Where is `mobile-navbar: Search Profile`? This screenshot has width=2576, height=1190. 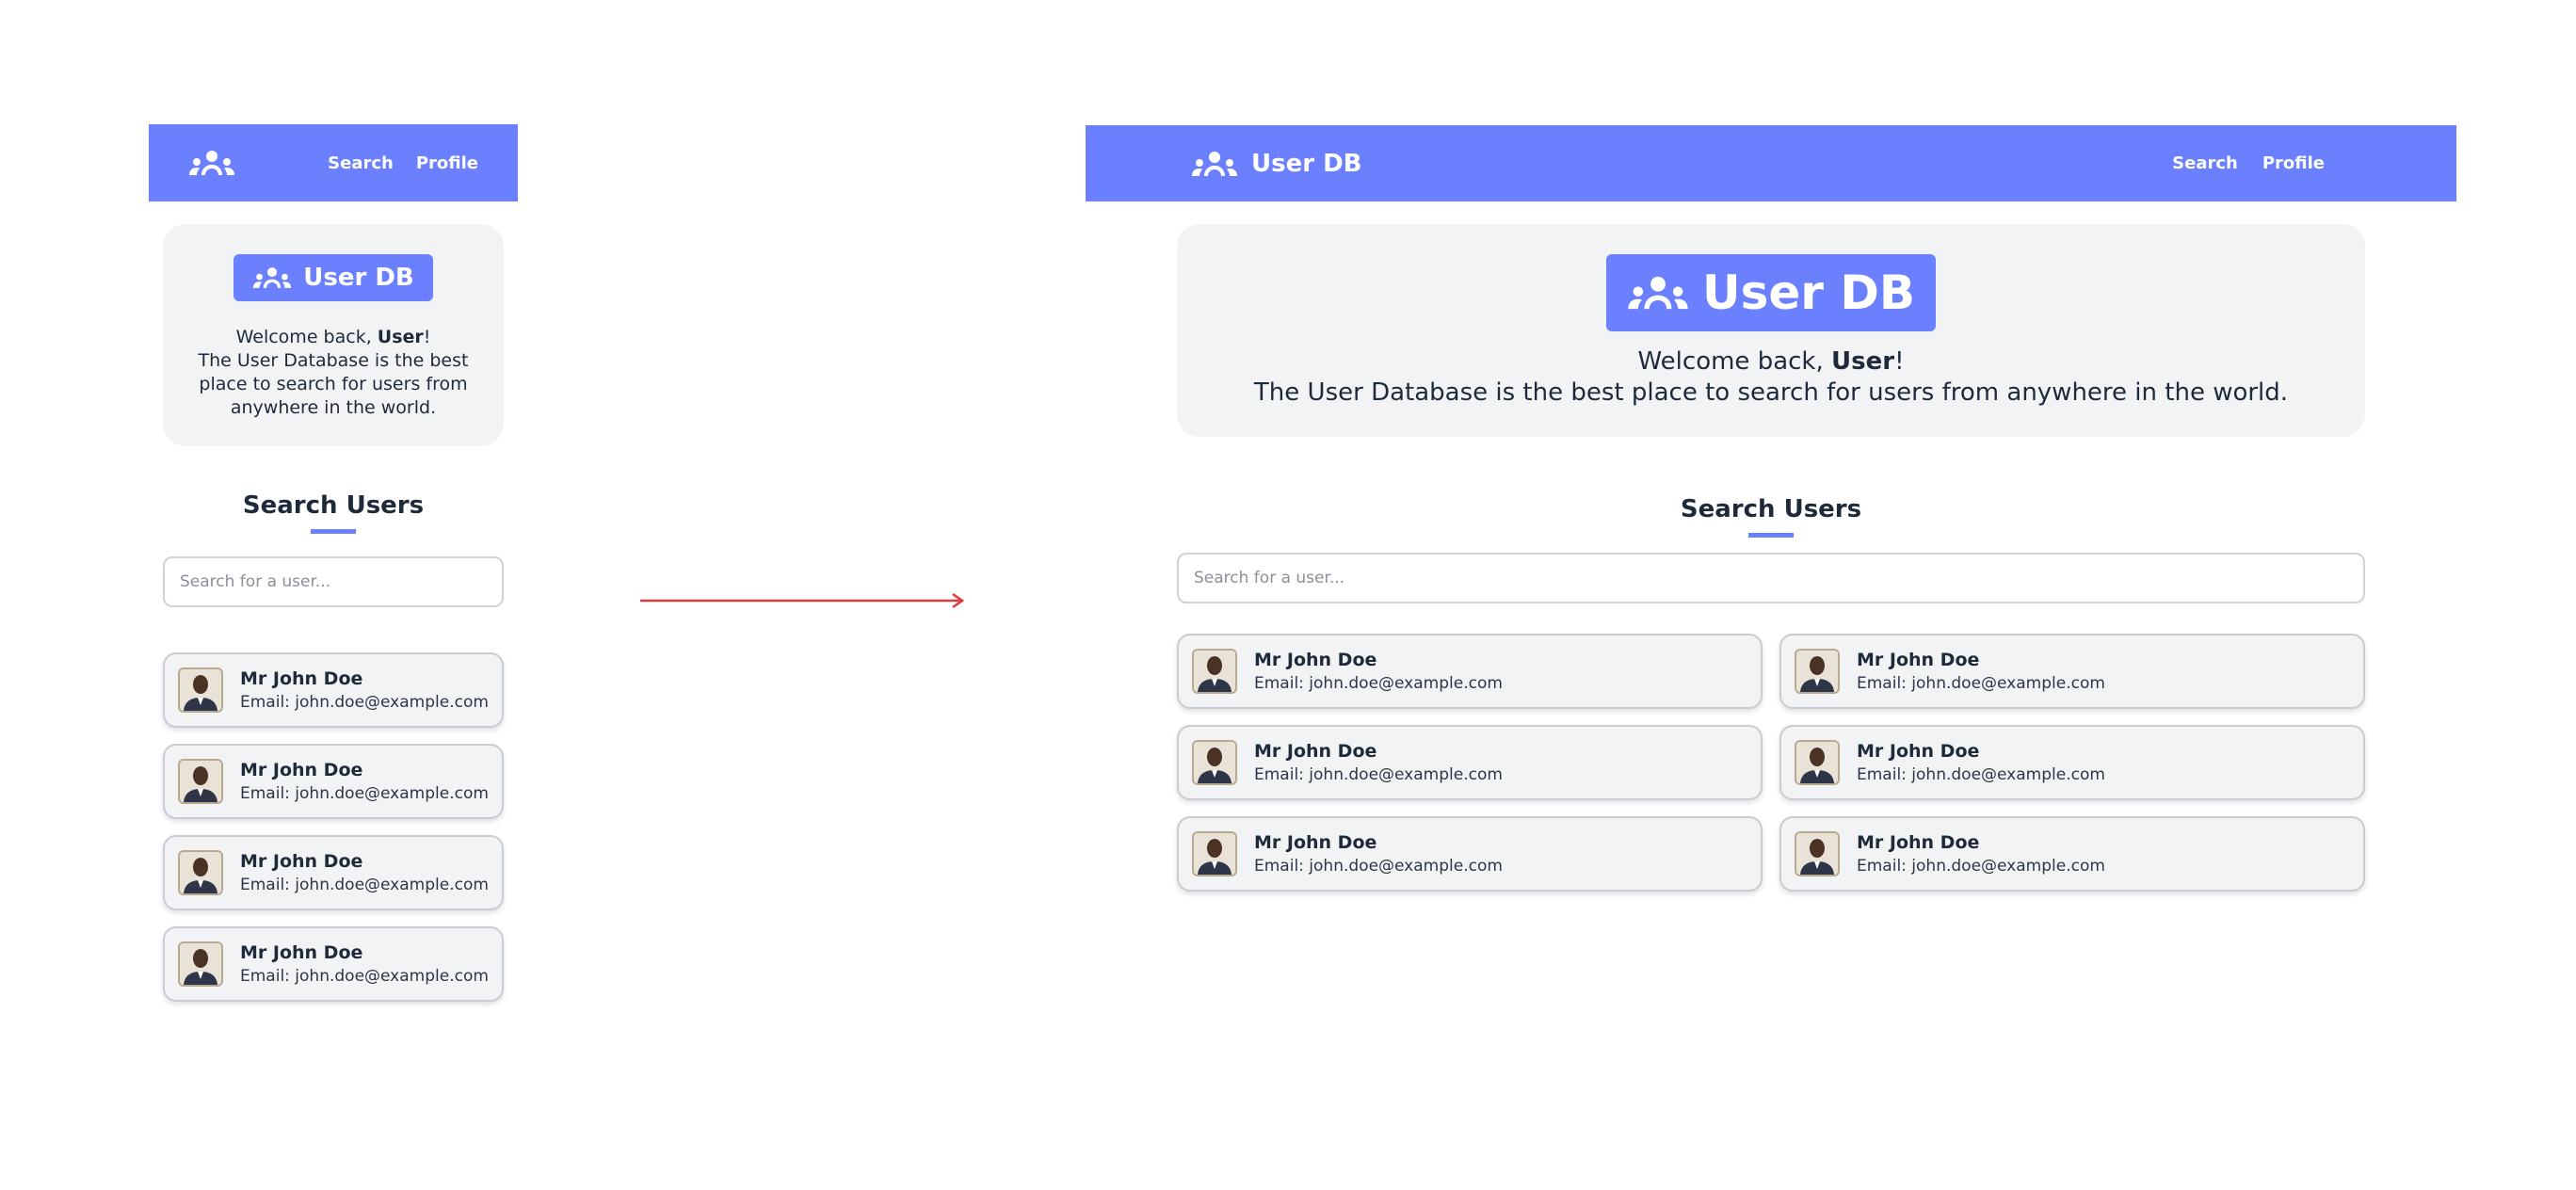 mobile-navbar: Search Profile is located at coordinates (333, 162).